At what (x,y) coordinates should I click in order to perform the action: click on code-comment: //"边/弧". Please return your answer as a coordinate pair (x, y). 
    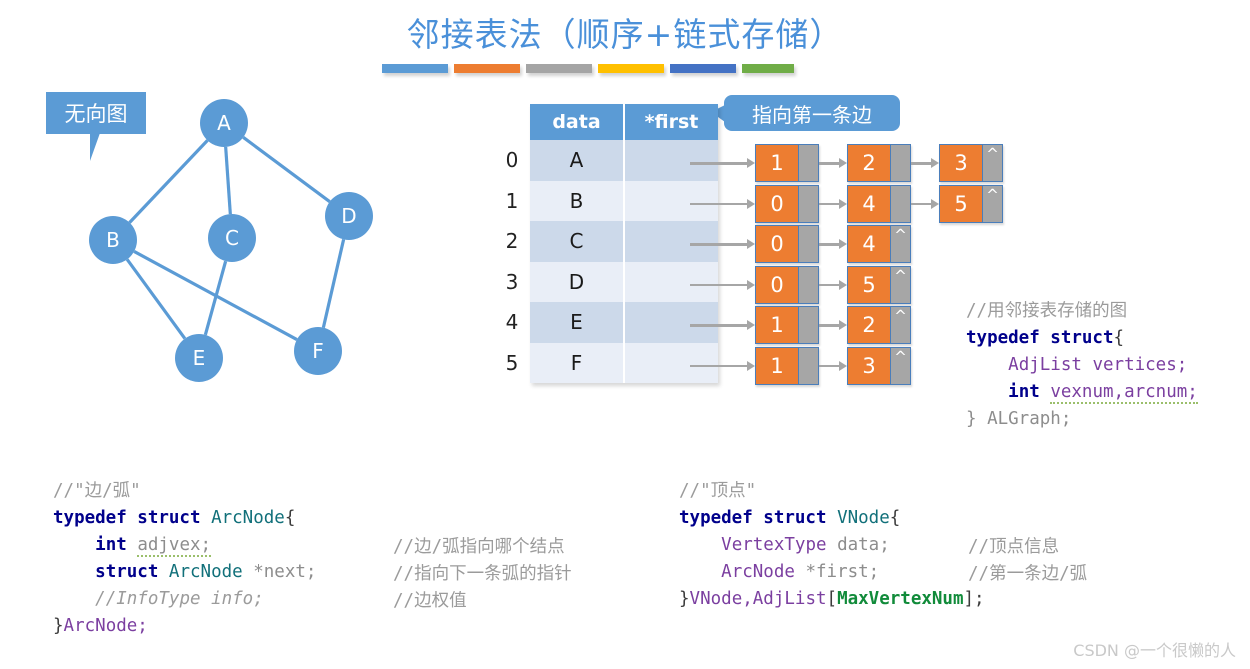
    Looking at the image, I should click on (97, 491).